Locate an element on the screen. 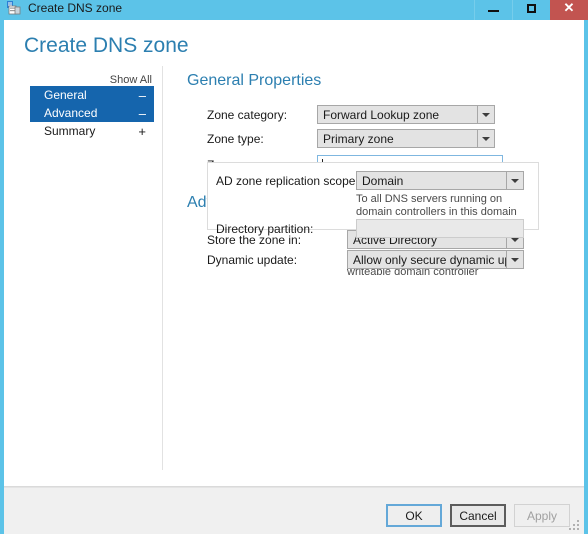 The height and width of the screenshot is (534, 588). cancel-button: Cancel is located at coordinates (478, 515).